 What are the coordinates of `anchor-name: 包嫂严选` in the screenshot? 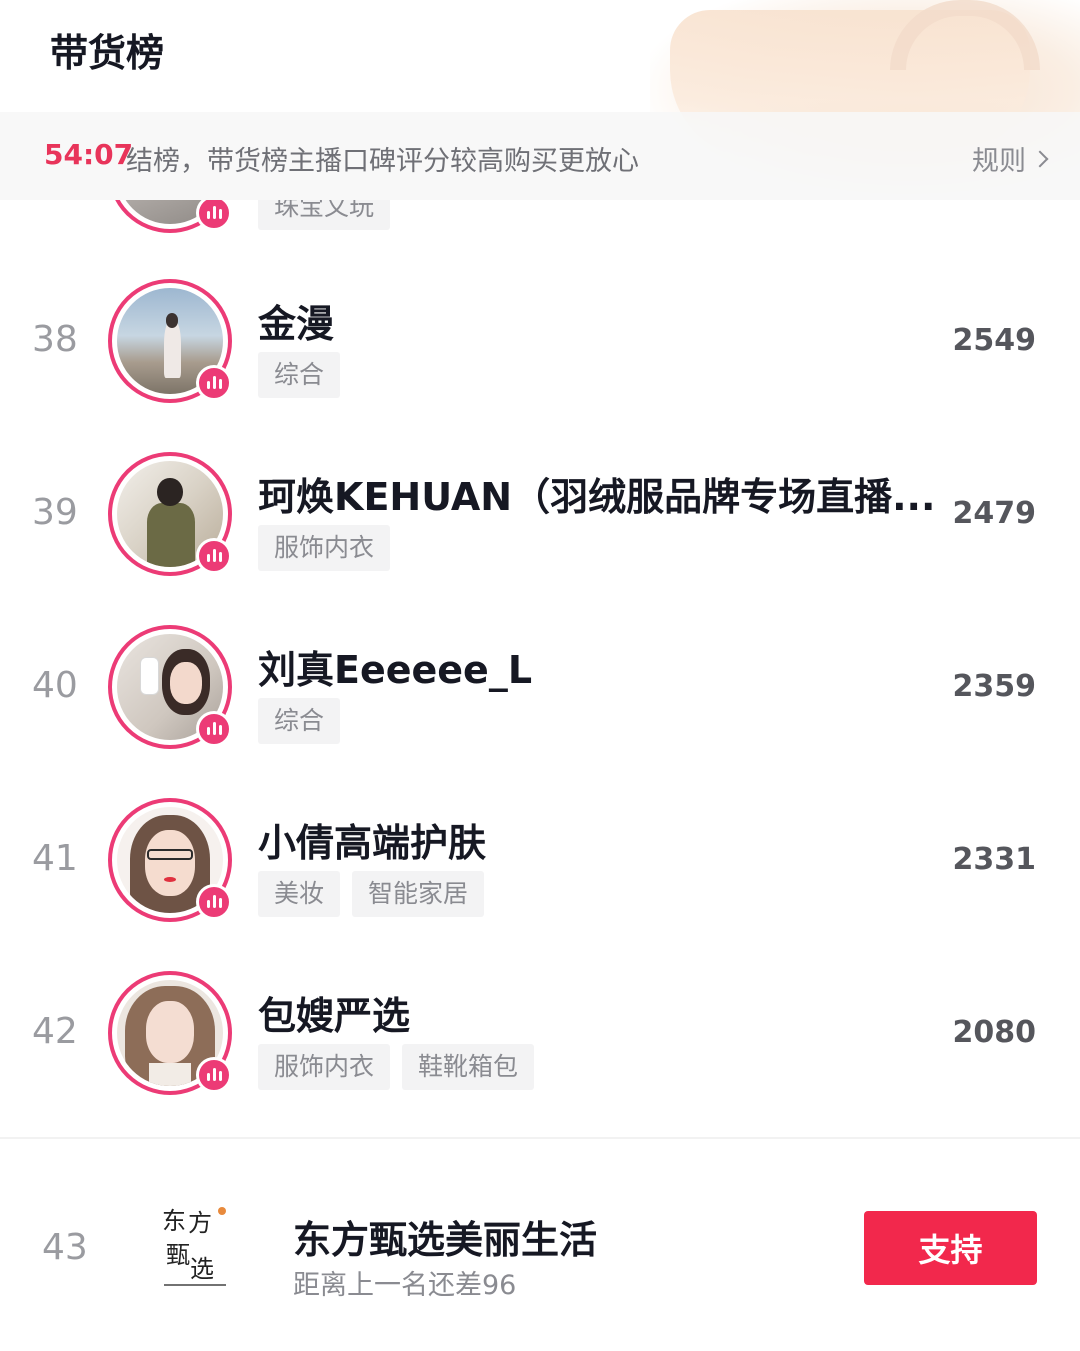 It's located at (334, 1012).